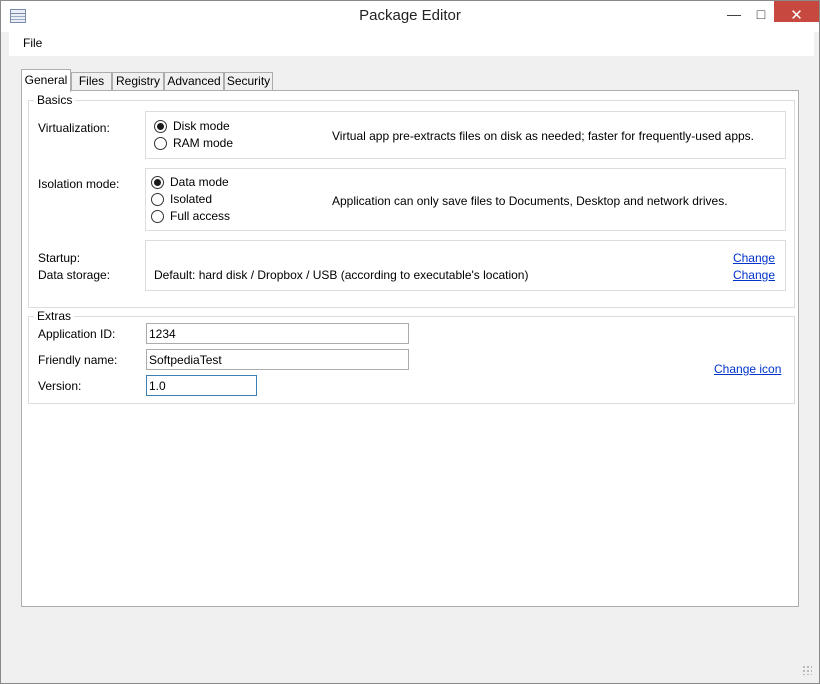 Image resolution: width=820 pixels, height=684 pixels. Describe the element at coordinates (78, 360) in the screenshot. I see `friendly-name-label: Friendly name:` at that location.